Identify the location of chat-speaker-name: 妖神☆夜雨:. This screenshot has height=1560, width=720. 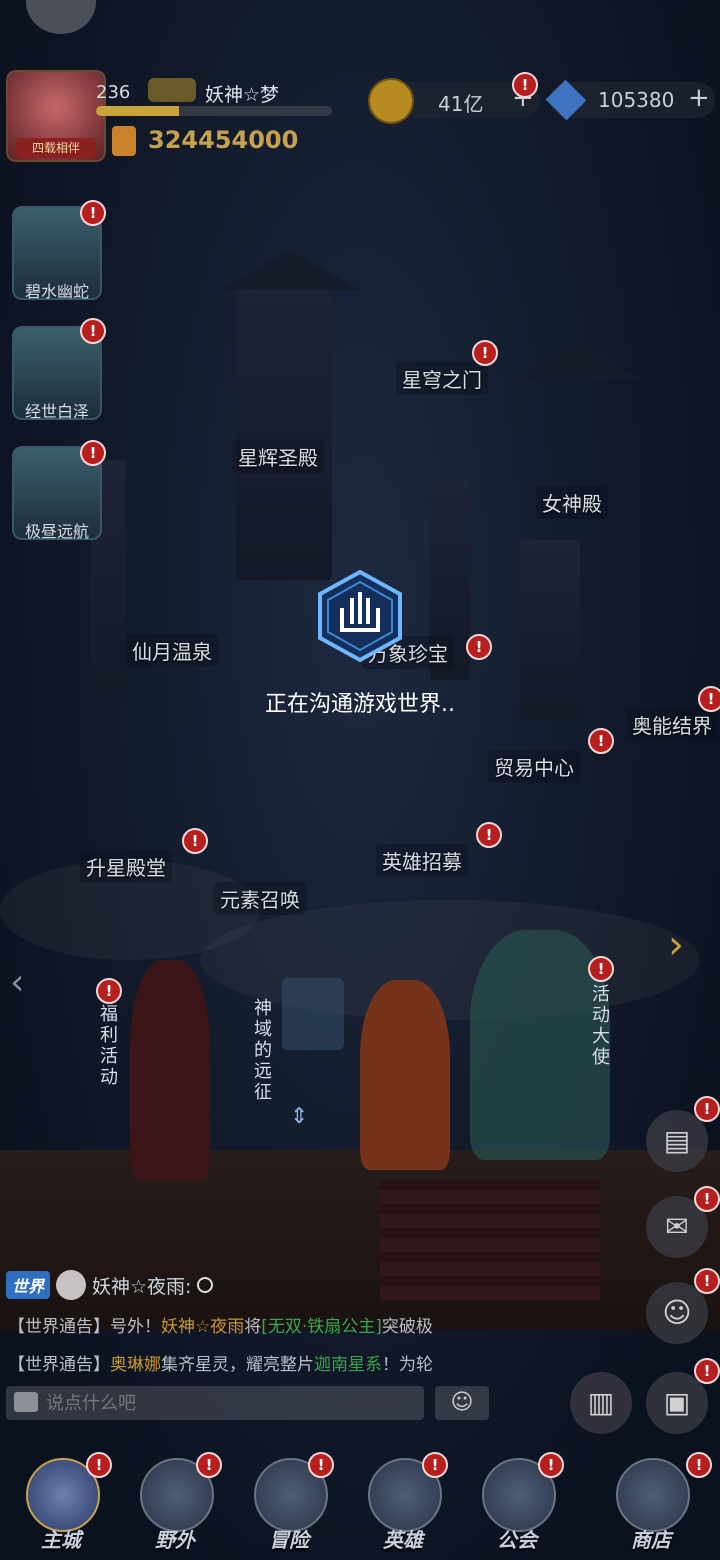
(142, 1286).